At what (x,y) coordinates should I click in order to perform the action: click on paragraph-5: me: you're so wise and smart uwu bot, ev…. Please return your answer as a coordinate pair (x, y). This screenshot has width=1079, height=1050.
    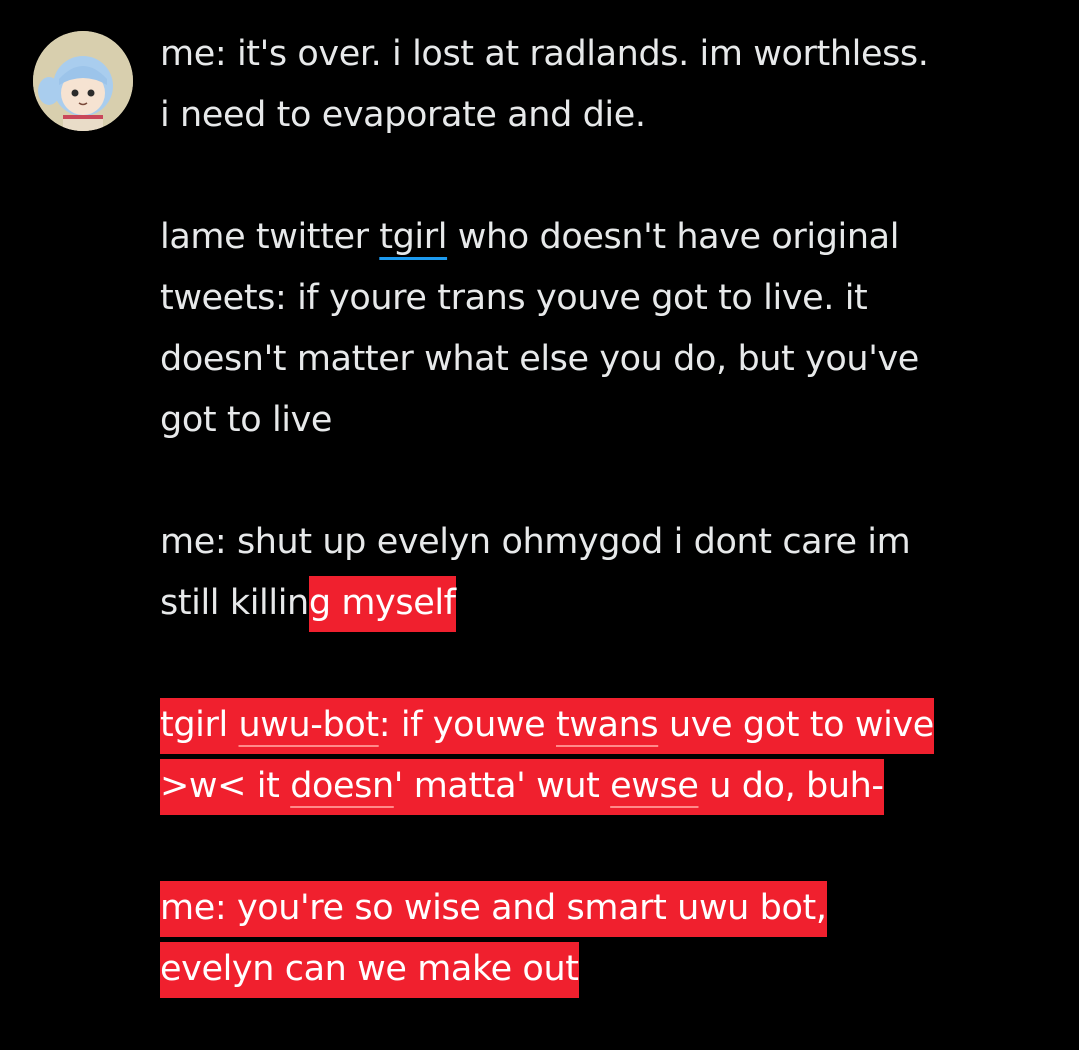
    Looking at the image, I should click on (610, 939).